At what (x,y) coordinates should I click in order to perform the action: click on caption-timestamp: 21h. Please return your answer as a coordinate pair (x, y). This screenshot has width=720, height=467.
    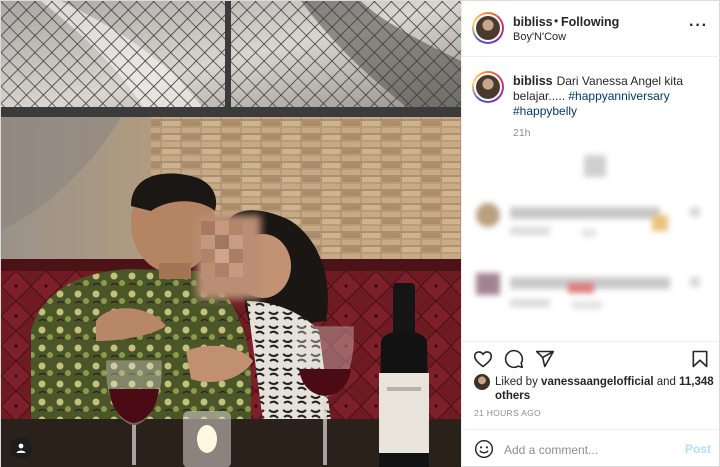
    Looking at the image, I should click on (522, 133).